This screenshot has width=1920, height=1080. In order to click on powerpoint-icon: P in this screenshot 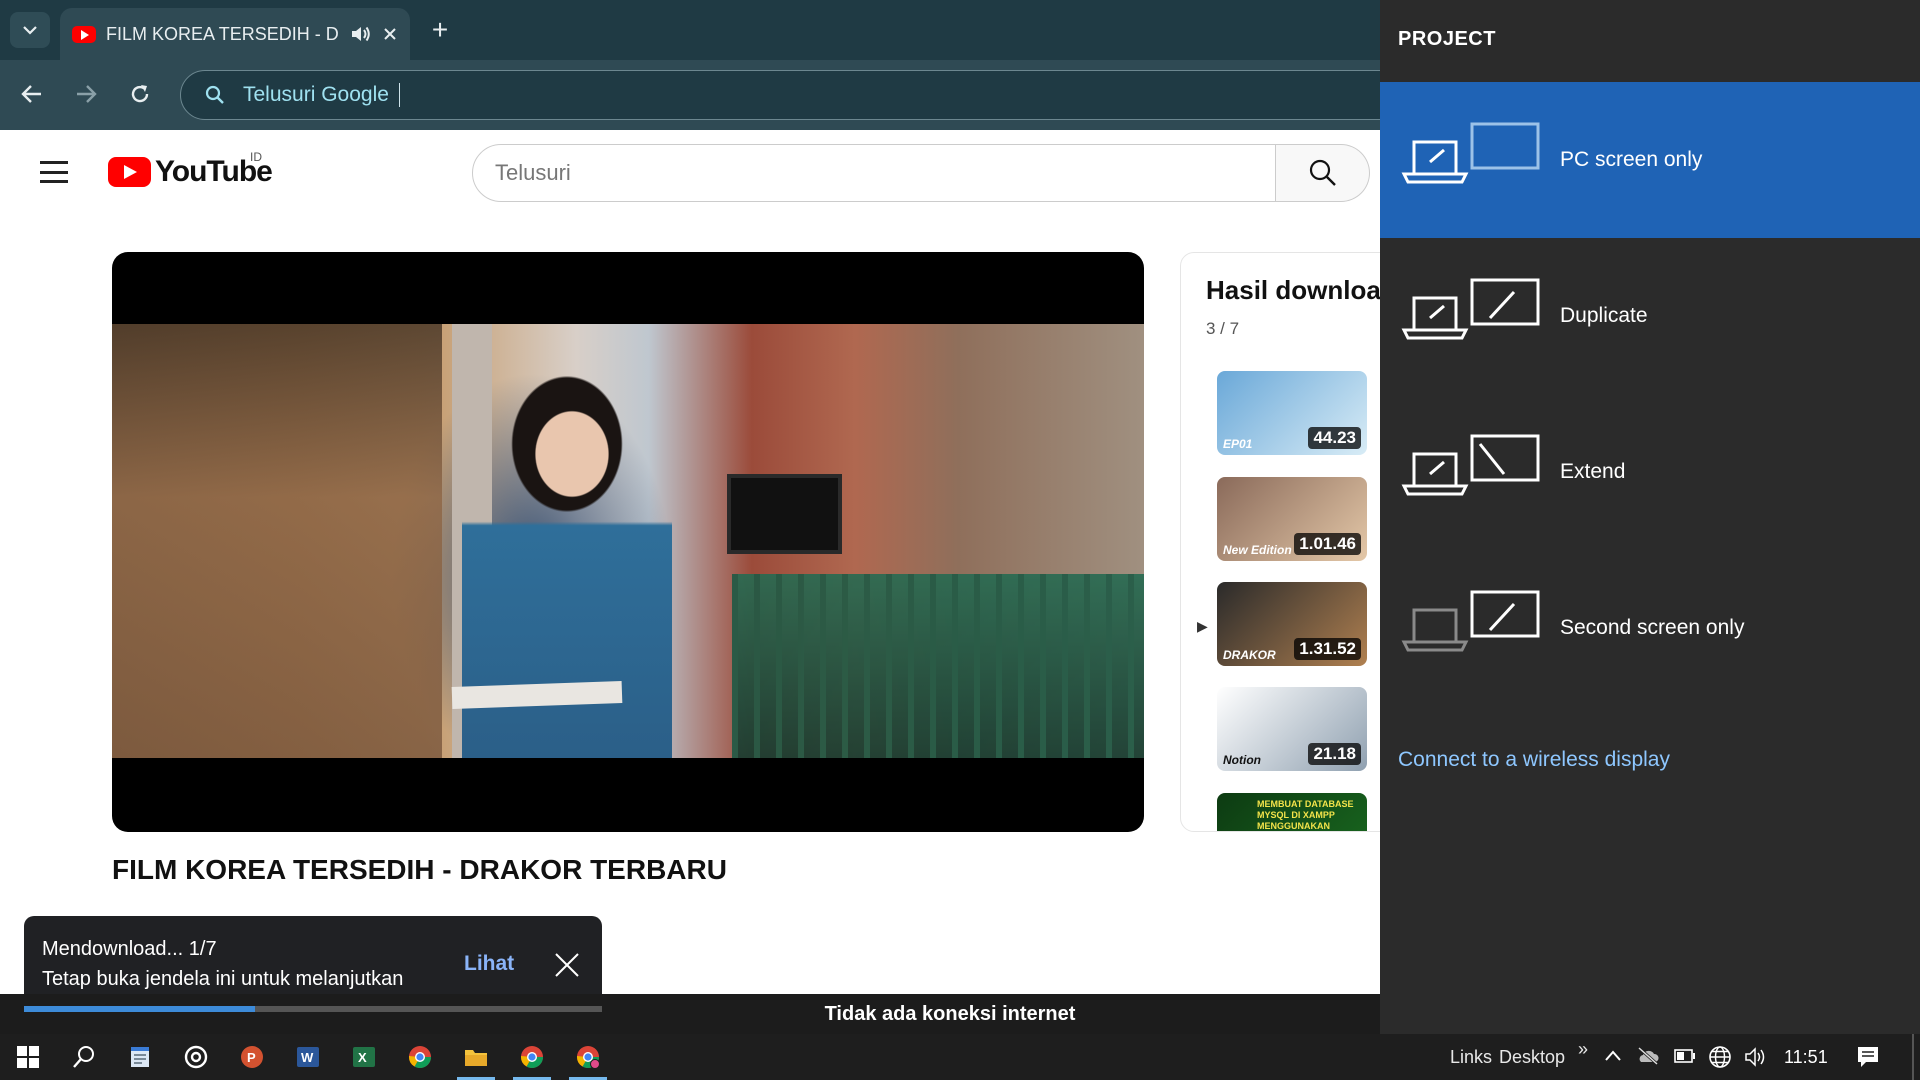, I will do `click(252, 1057)`.